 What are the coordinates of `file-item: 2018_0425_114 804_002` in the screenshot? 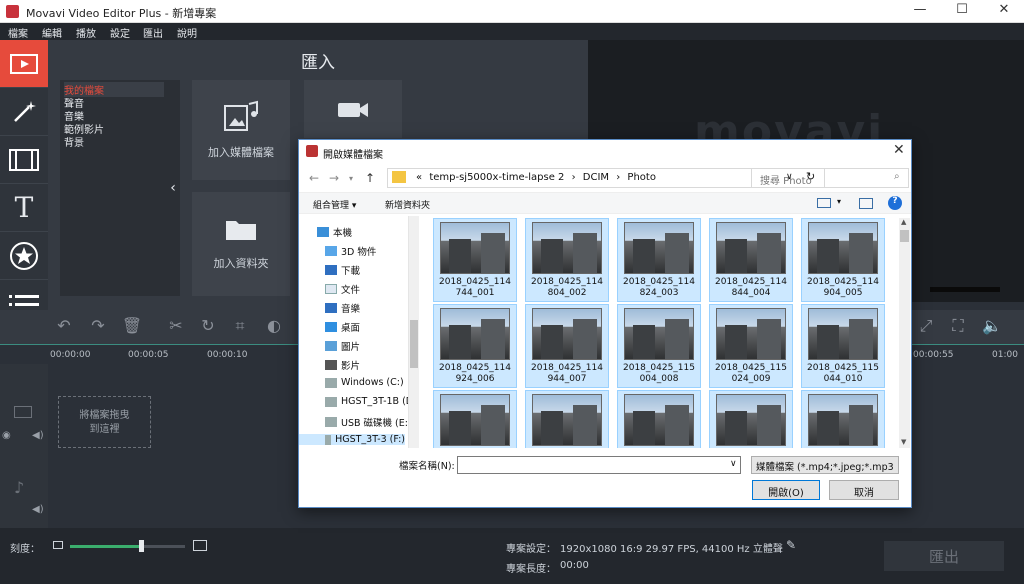 It's located at (567, 260).